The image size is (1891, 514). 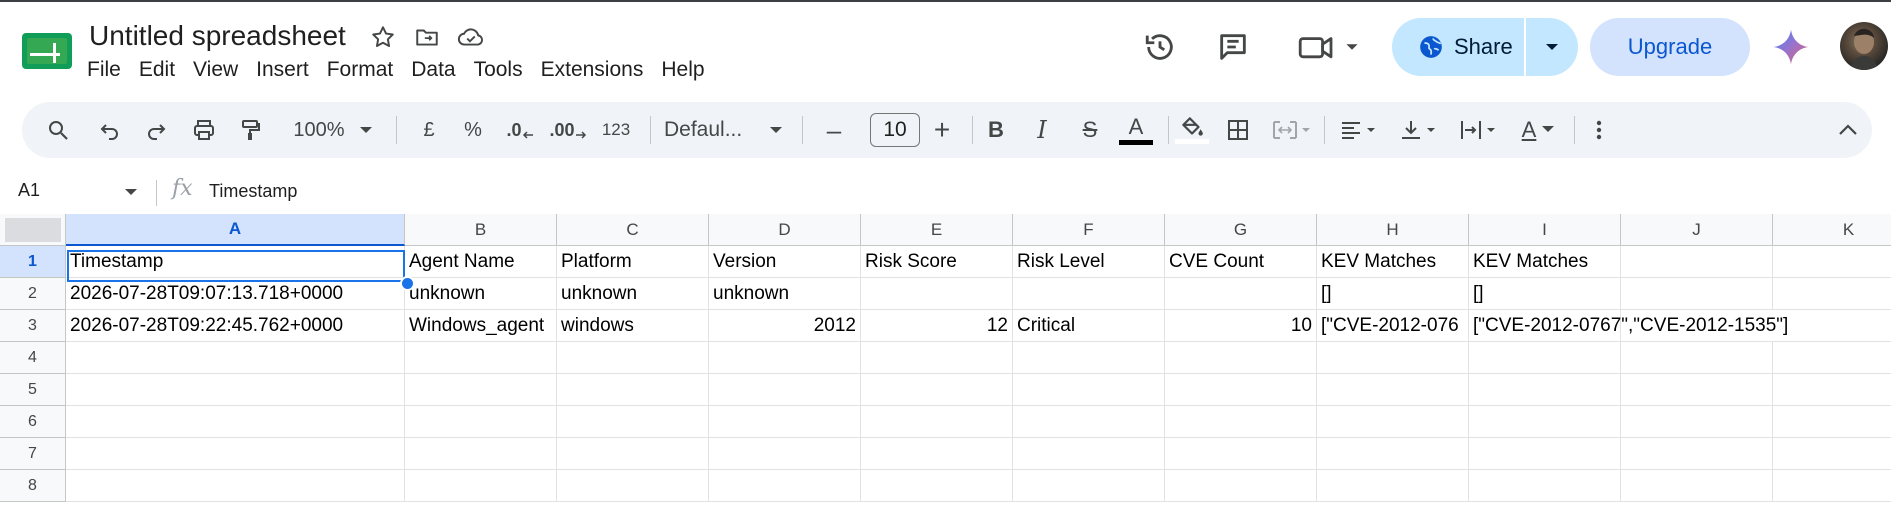 What do you see at coordinates (633, 454) in the screenshot?
I see `cell-c7` at bounding box center [633, 454].